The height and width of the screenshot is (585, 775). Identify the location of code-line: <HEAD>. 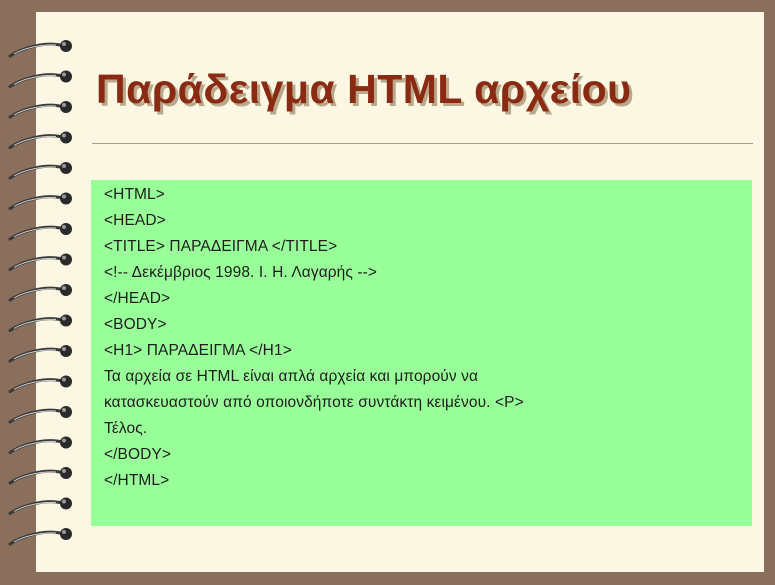
(135, 220).